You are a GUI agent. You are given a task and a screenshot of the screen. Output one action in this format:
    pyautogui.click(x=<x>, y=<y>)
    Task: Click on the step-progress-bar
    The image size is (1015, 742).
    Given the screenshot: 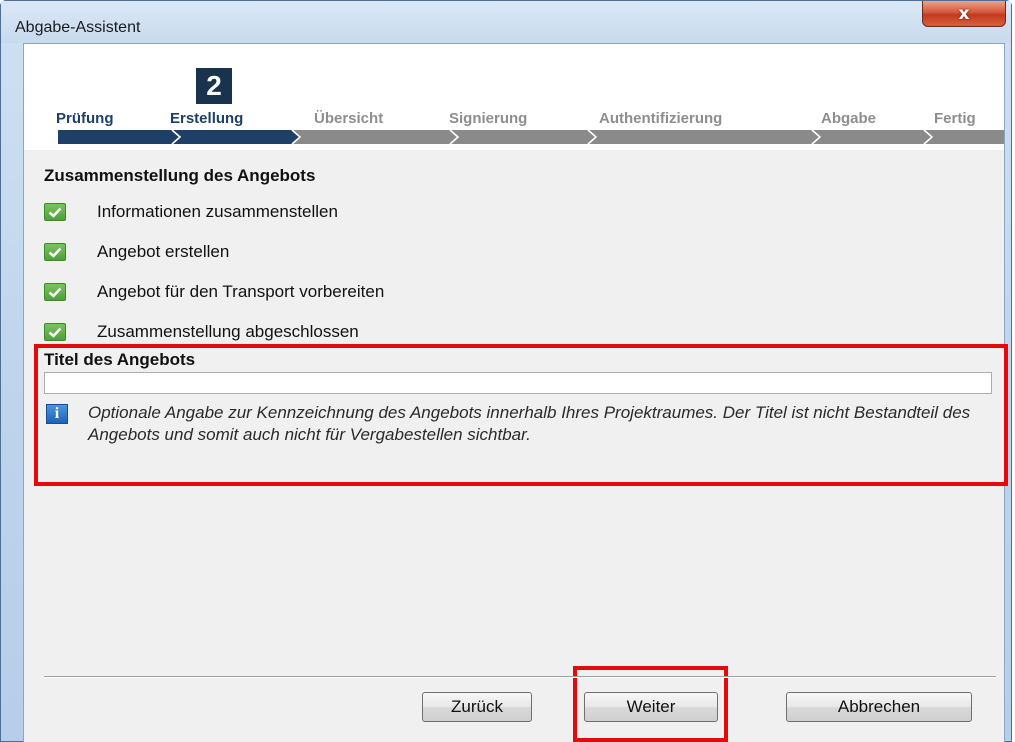 What is the action you would take?
    pyautogui.click(x=531, y=137)
    